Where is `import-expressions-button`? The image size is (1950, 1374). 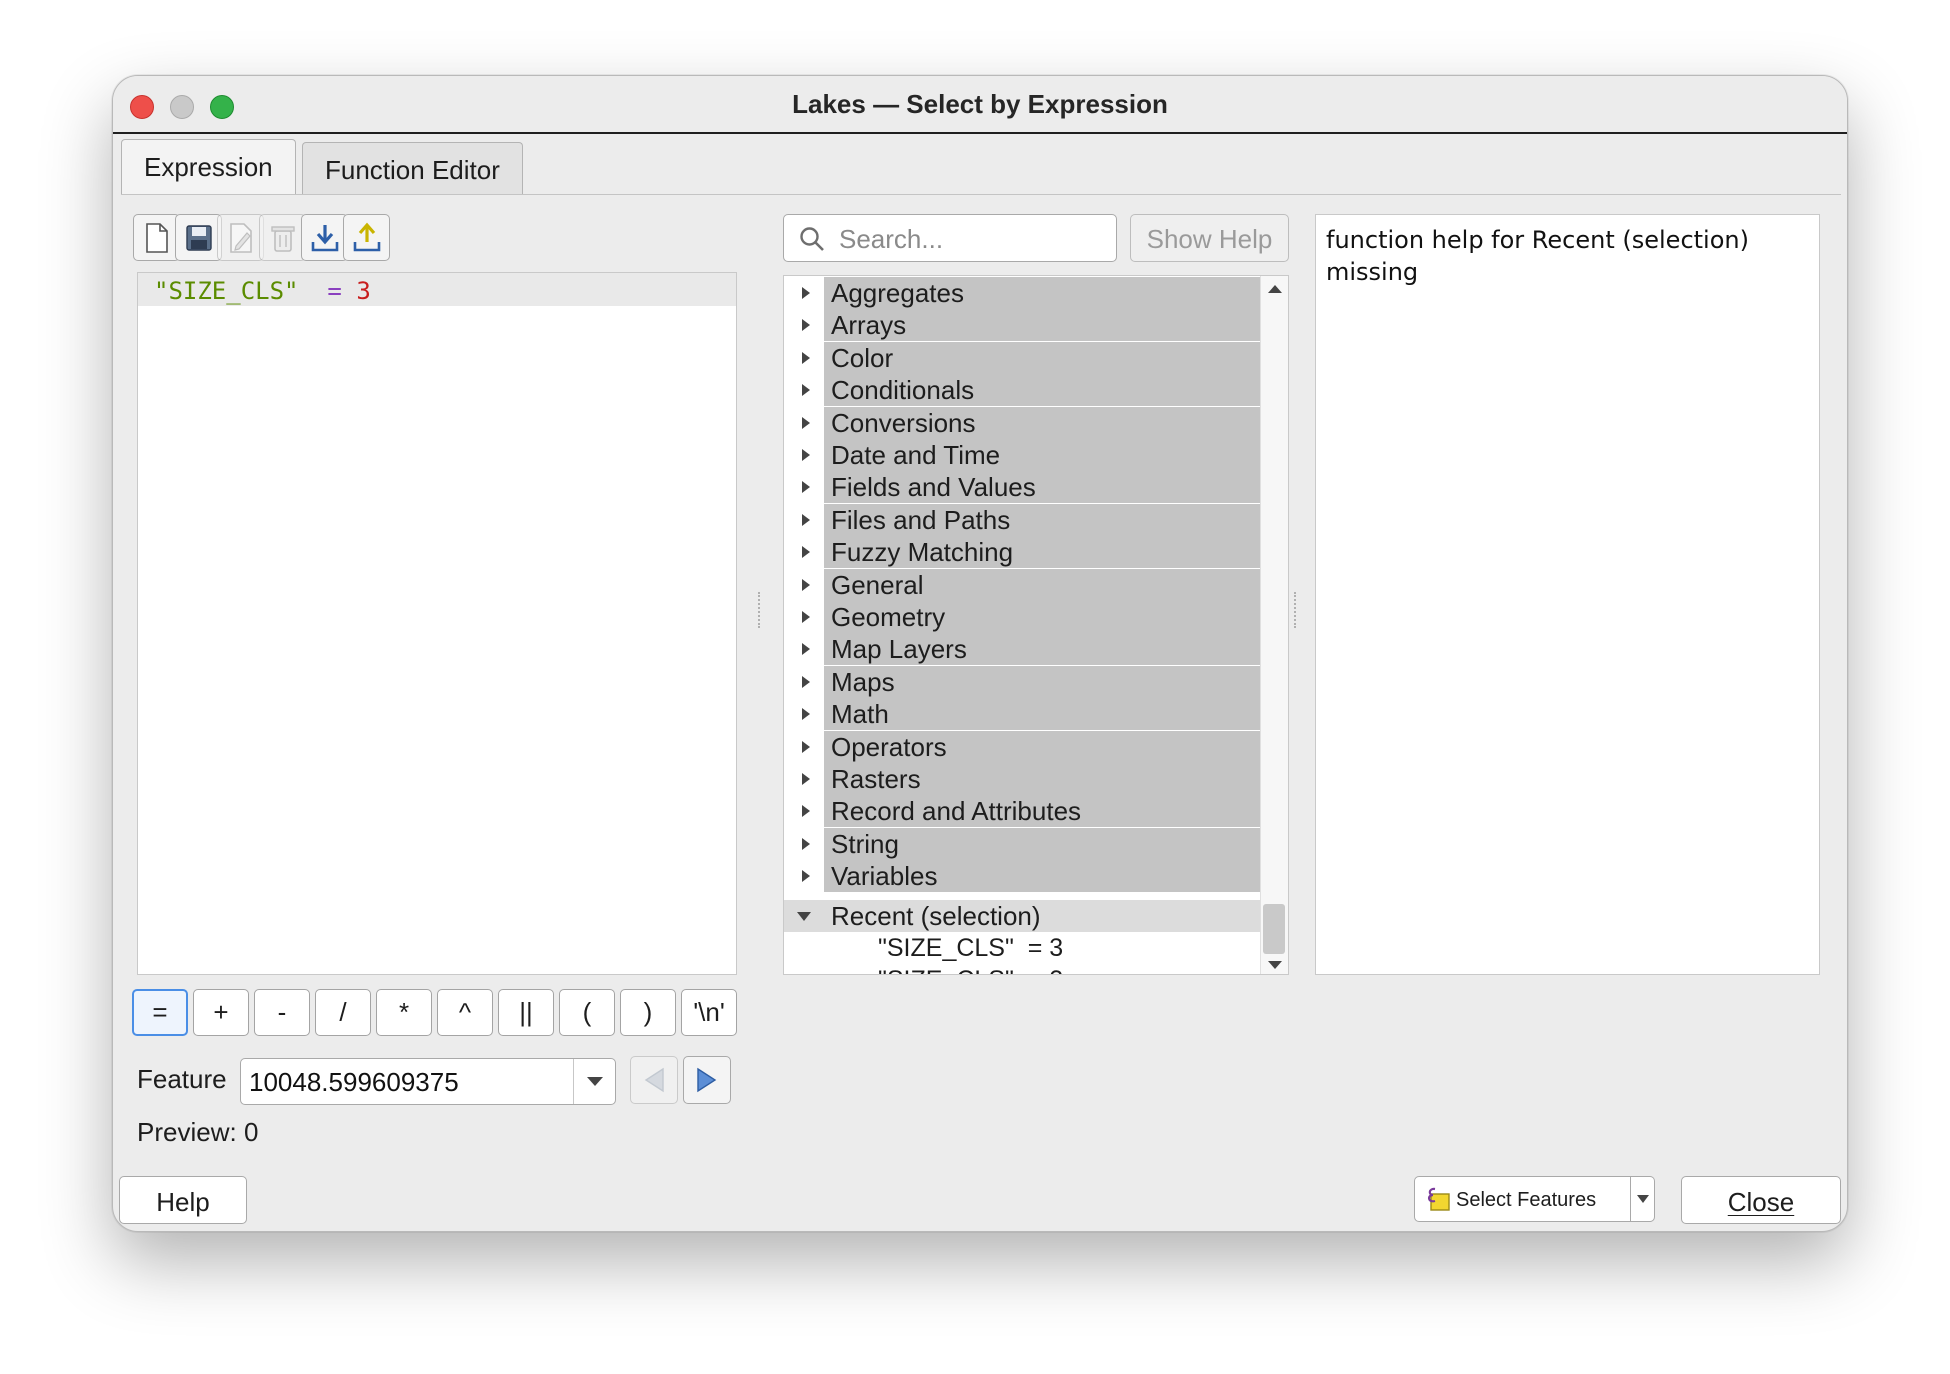
import-expressions-button is located at coordinates (324, 237).